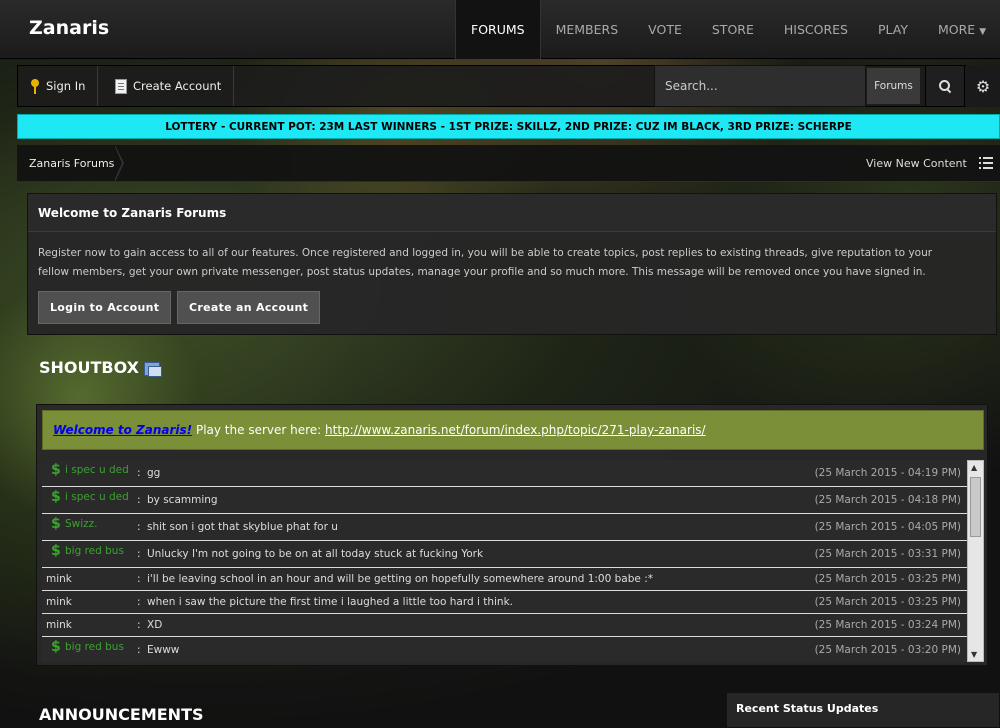  Describe the element at coordinates (983, 32) in the screenshot. I see `caret-down-icon: ▼` at that location.